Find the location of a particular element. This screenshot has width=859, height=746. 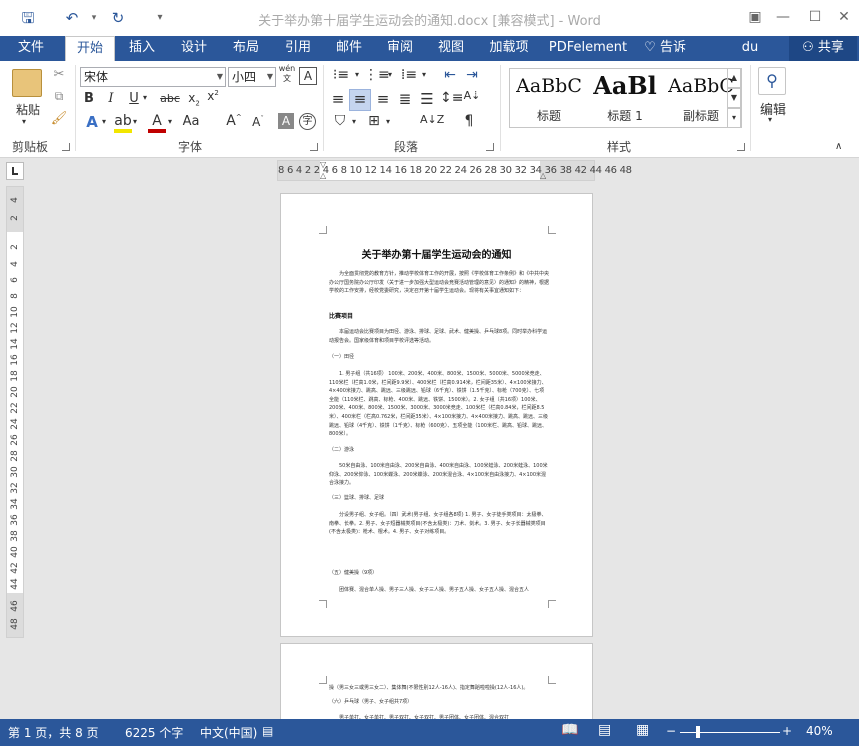

vertical-scrollbar is located at coordinates (850, 452).